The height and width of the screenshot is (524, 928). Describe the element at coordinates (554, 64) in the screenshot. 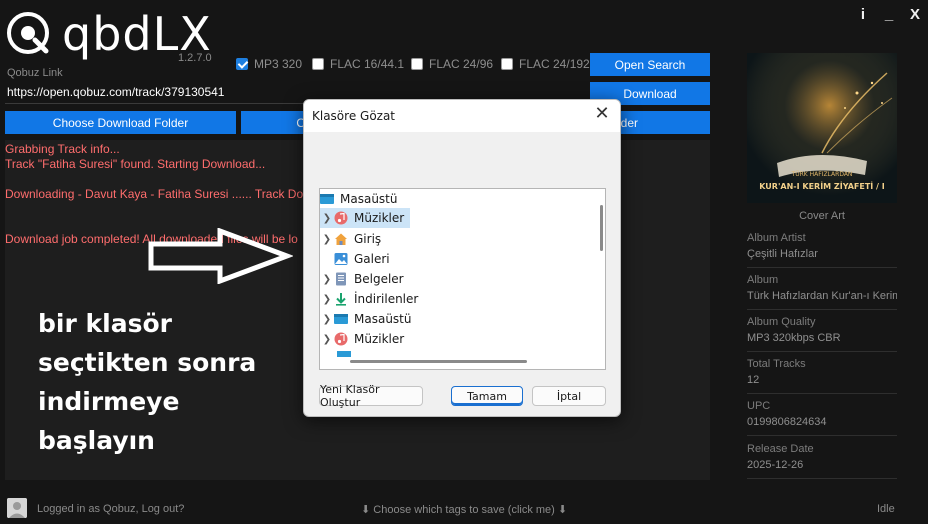

I see `format-label: FLAC 24/192` at that location.